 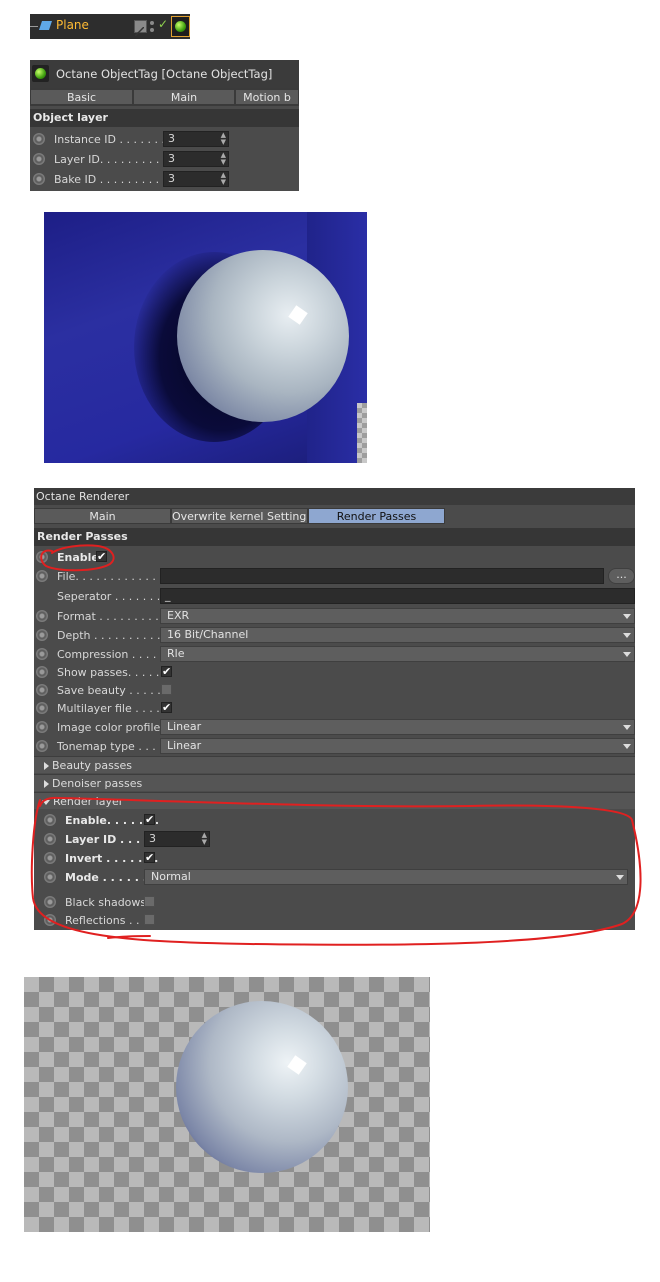 I want to click on color-profile-dropdown: Linear, so click(x=397, y=727).